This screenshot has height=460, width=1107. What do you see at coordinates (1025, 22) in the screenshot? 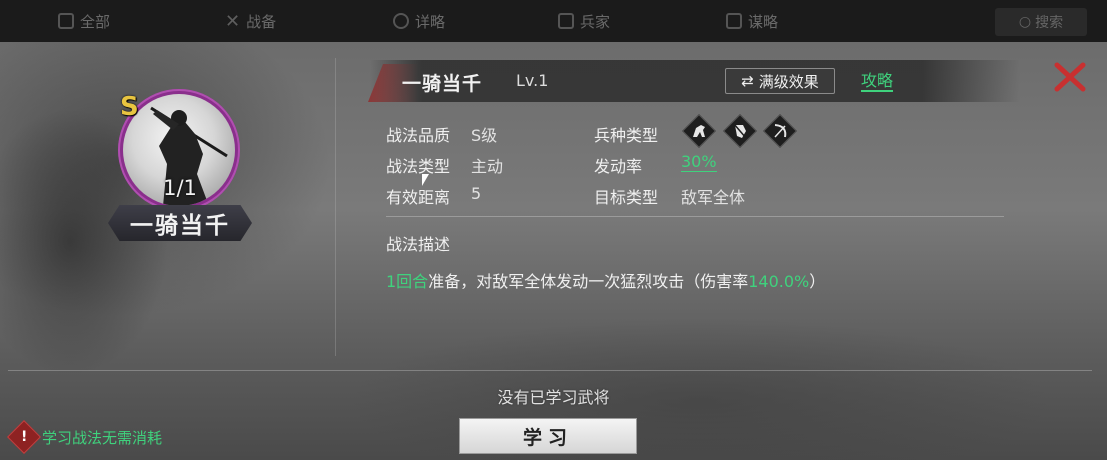
I see `search-icon: ○` at bounding box center [1025, 22].